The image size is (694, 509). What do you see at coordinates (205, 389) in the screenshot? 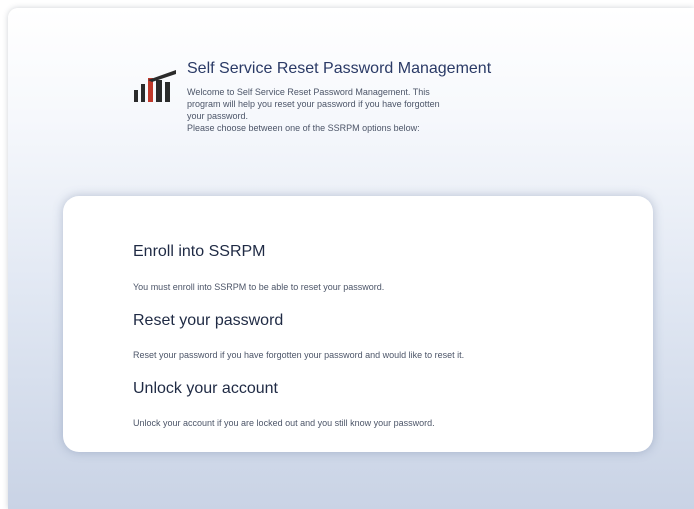
I see `unlock-account-link: Unlock your account` at bounding box center [205, 389].